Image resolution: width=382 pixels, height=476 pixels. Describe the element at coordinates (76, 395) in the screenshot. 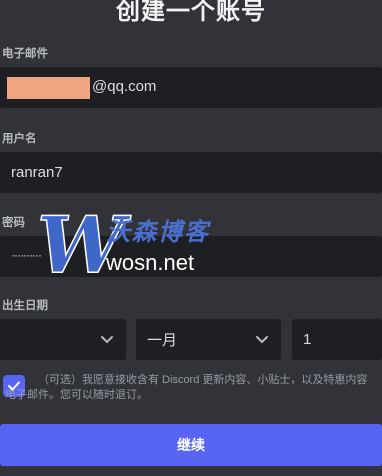

I see `optin-text-line2: 电子邮件。您可以随时退订。` at that location.